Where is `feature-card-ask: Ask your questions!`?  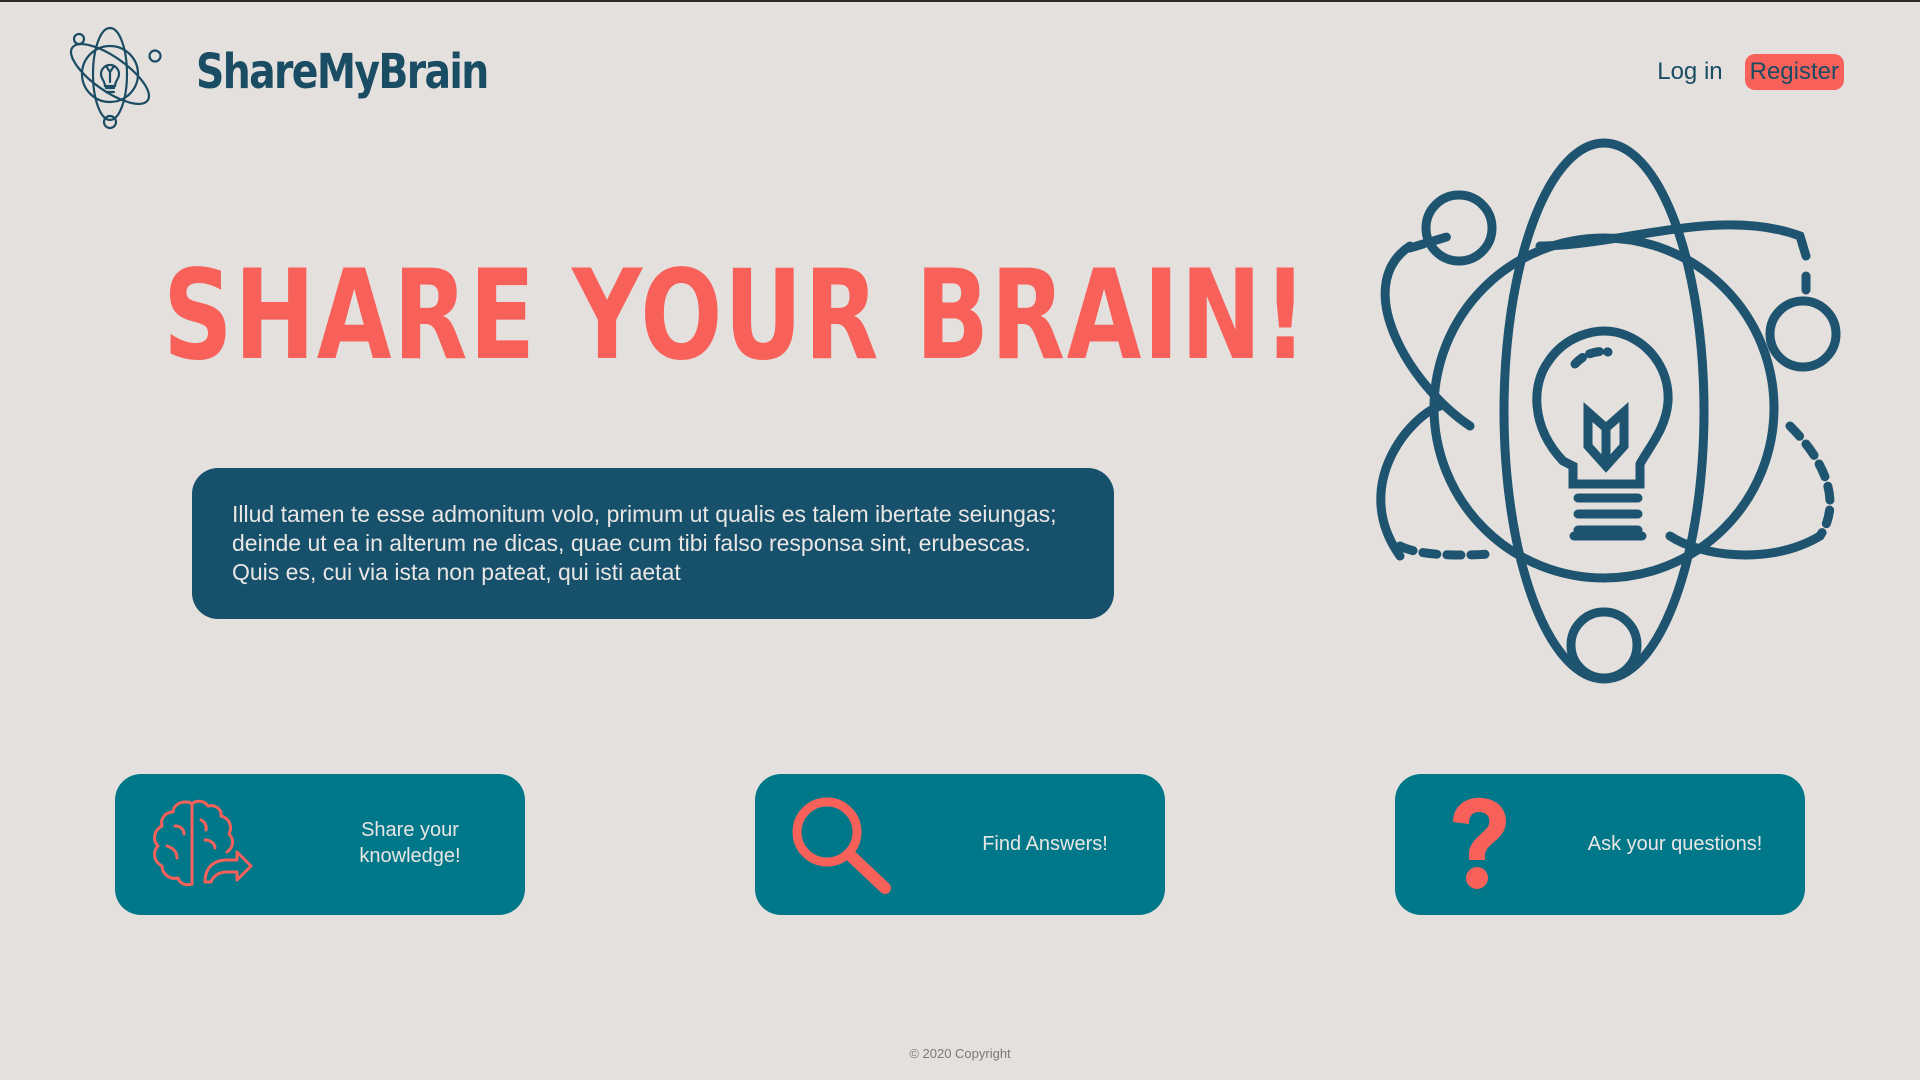 feature-card-ask: Ask your questions! is located at coordinates (1600, 844).